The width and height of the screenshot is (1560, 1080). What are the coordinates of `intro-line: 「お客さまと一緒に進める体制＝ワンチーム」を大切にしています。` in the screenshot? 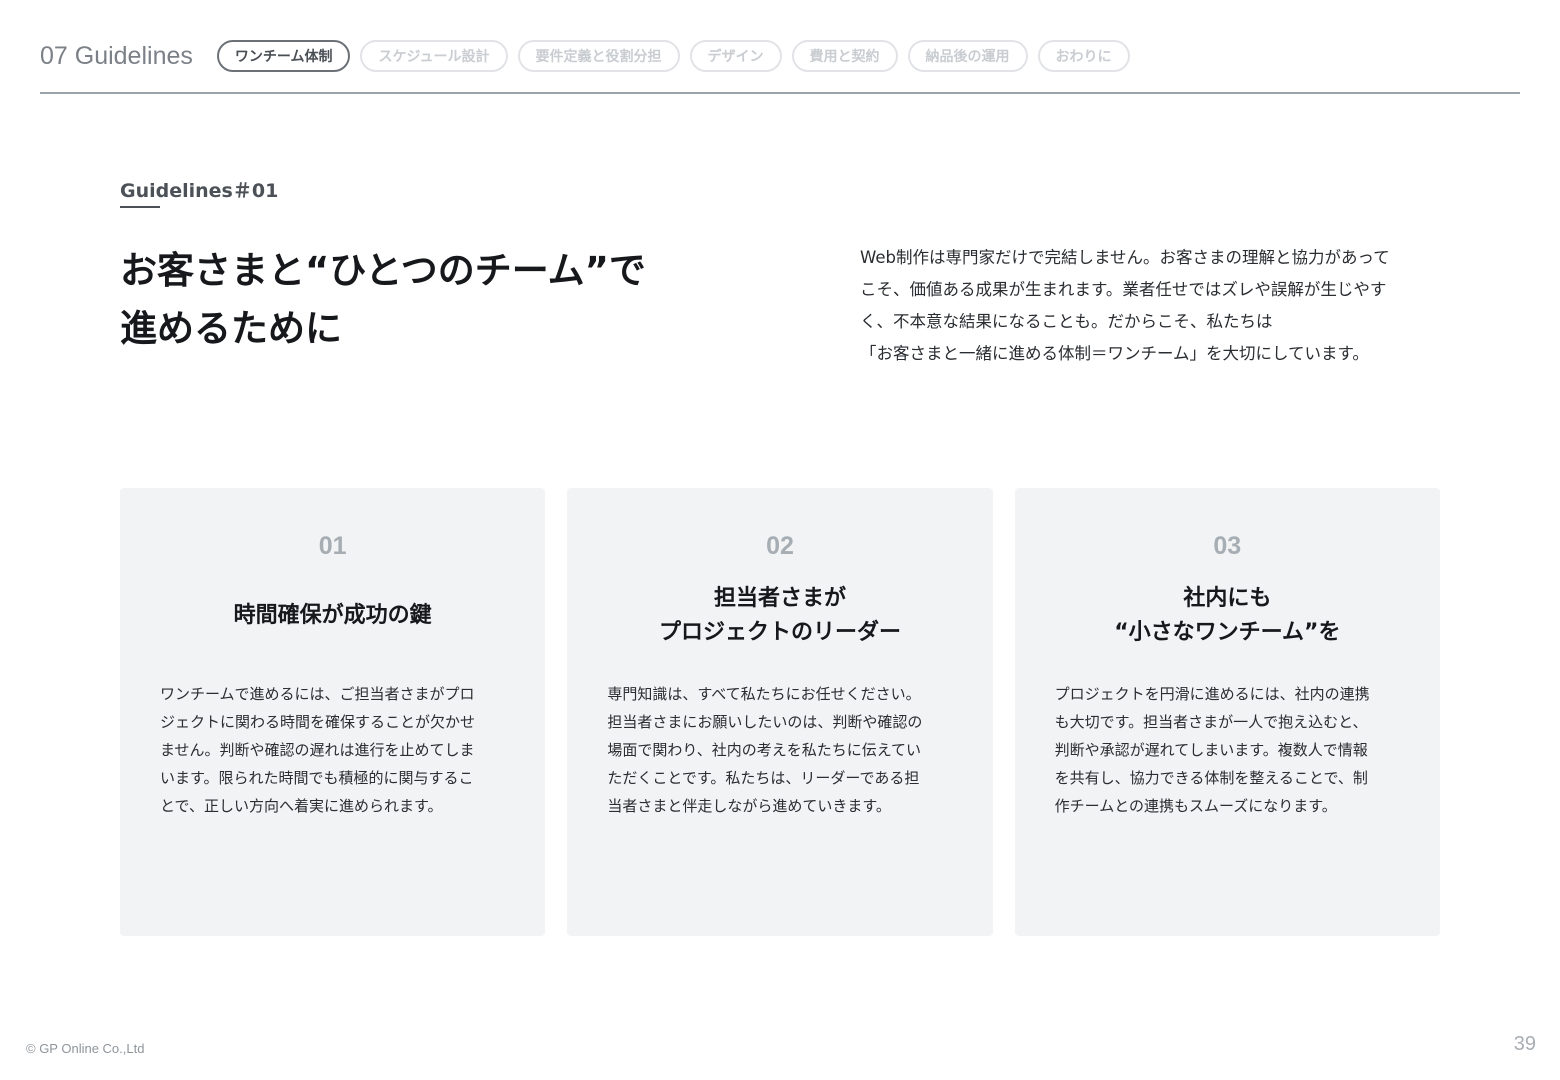 It's located at (1114, 353).